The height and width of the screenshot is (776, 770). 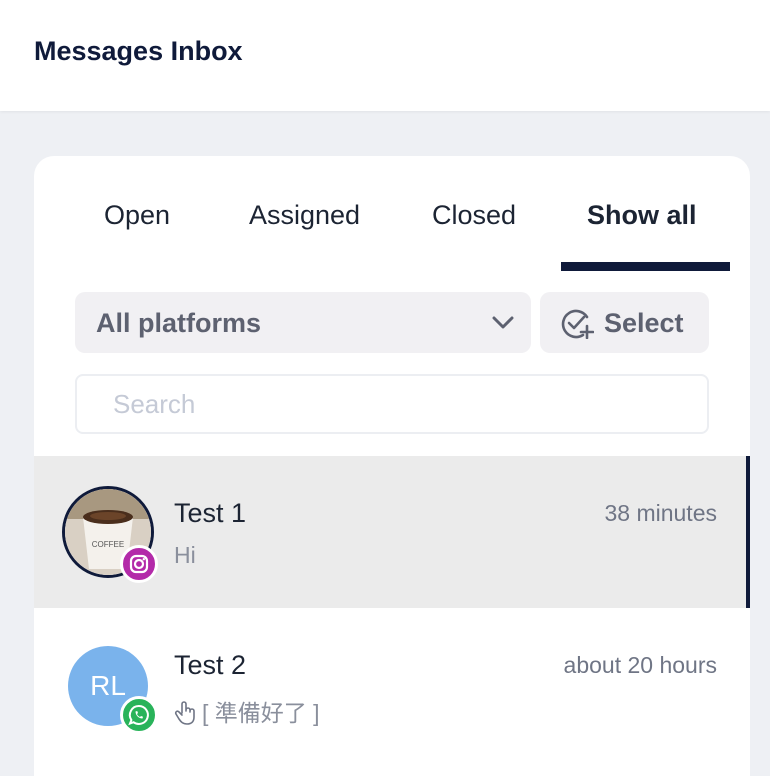 I want to click on search-input, so click(x=392, y=404).